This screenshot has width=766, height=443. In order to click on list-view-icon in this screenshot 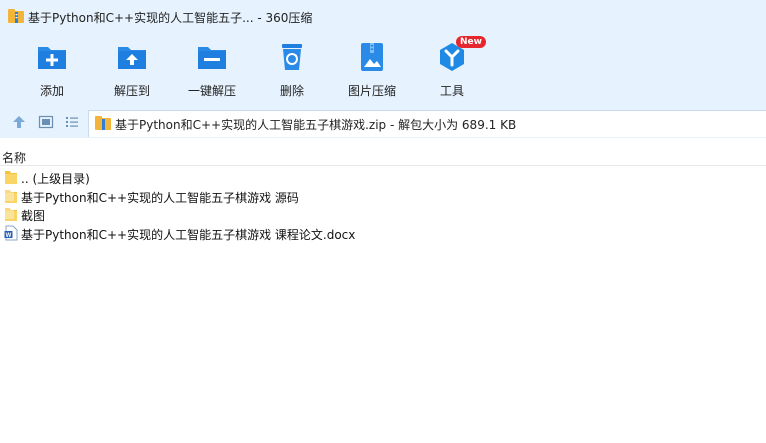, I will do `click(72, 122)`.